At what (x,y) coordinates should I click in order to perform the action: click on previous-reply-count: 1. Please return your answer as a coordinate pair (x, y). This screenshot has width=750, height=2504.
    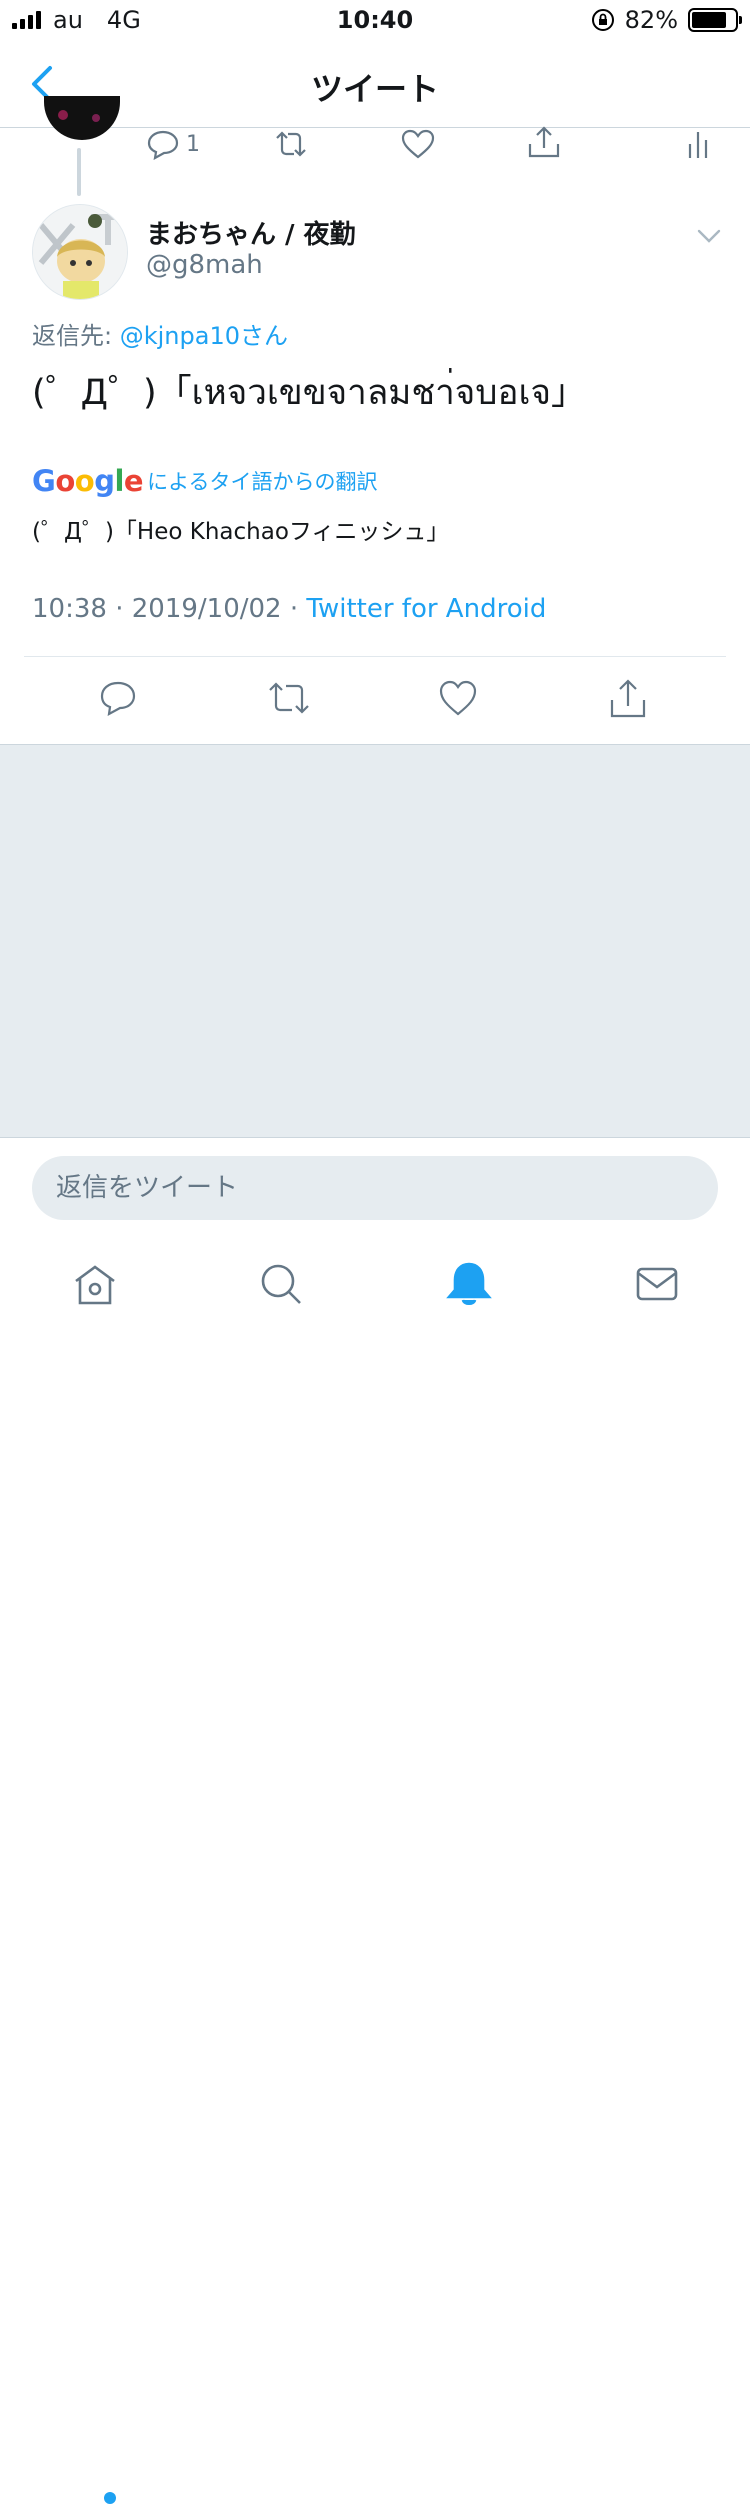
    Looking at the image, I should click on (193, 144).